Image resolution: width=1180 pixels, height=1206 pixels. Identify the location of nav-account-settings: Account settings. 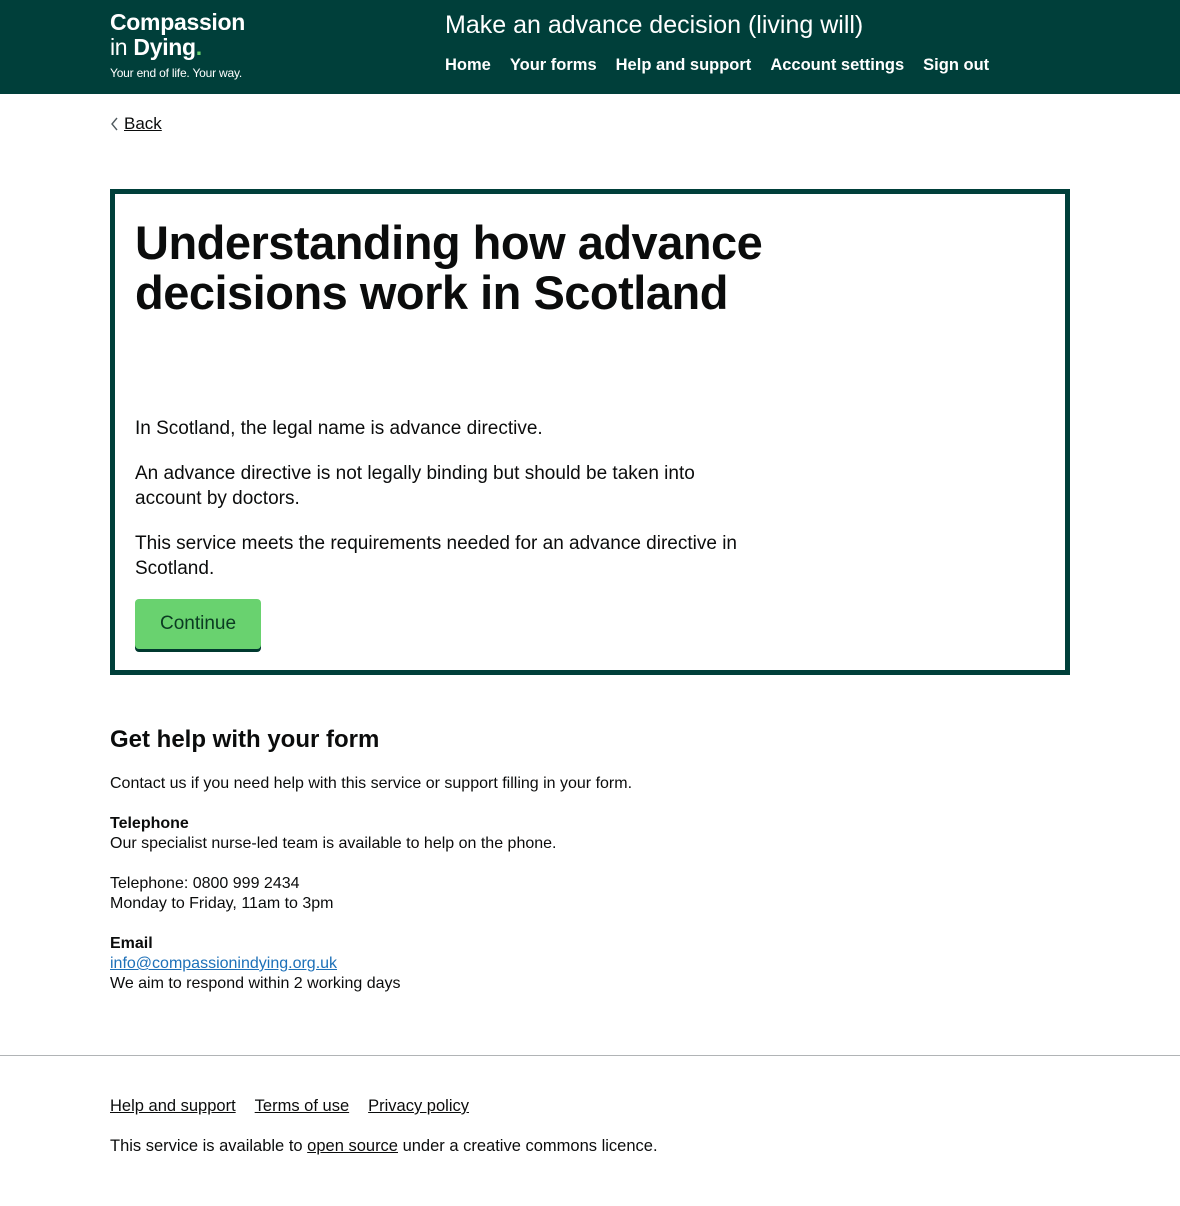
(837, 65).